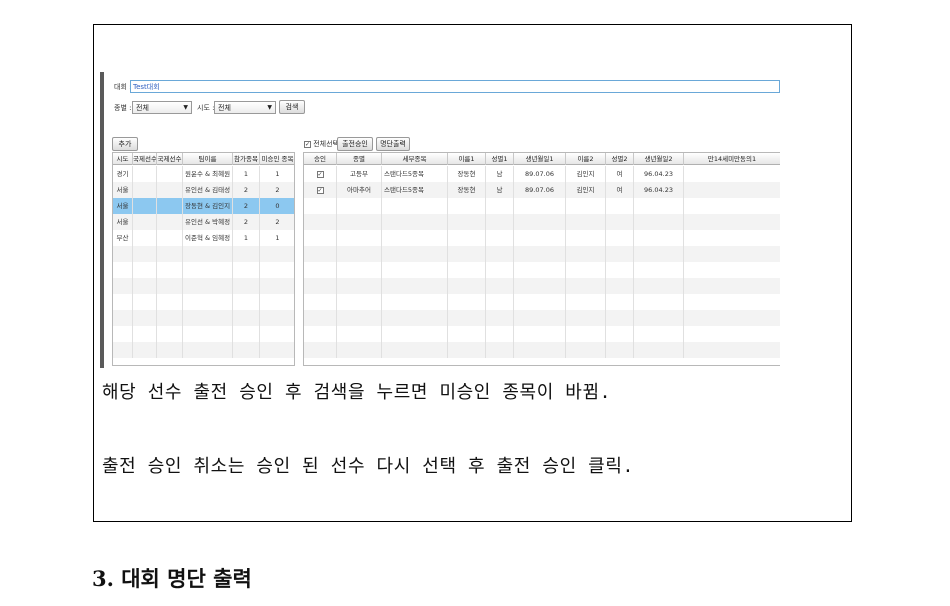 The height and width of the screenshot is (606, 950). I want to click on region-select: 전체 ▼, so click(245, 107).